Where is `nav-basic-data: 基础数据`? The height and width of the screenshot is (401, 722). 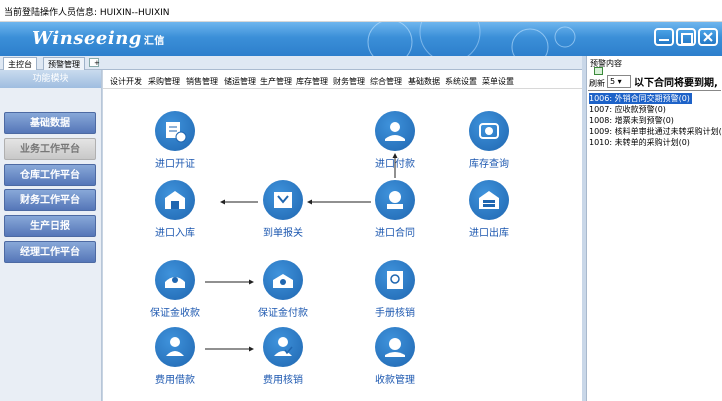
nav-basic-data: 基础数据 is located at coordinates (50, 123).